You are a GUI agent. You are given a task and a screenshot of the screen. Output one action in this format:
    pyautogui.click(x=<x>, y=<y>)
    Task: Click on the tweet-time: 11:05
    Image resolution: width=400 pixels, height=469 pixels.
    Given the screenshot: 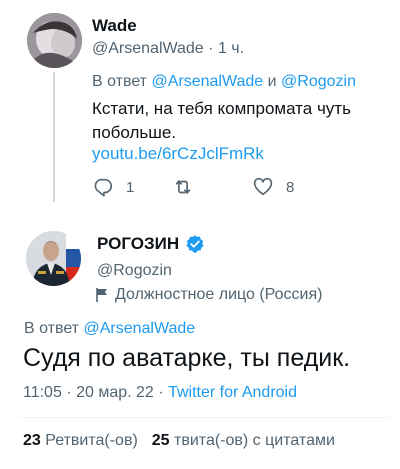 What is the action you would take?
    pyautogui.click(x=42, y=392)
    